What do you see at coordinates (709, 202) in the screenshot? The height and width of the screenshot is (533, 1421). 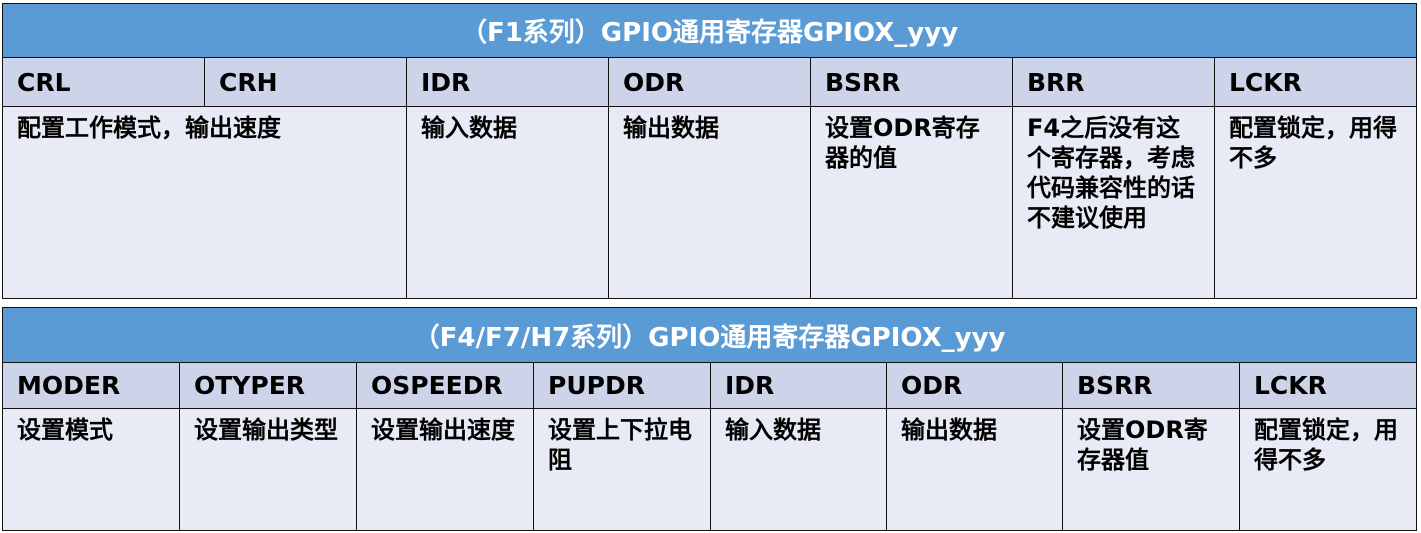 I see `f1-desc-odr: 输出数据` at bounding box center [709, 202].